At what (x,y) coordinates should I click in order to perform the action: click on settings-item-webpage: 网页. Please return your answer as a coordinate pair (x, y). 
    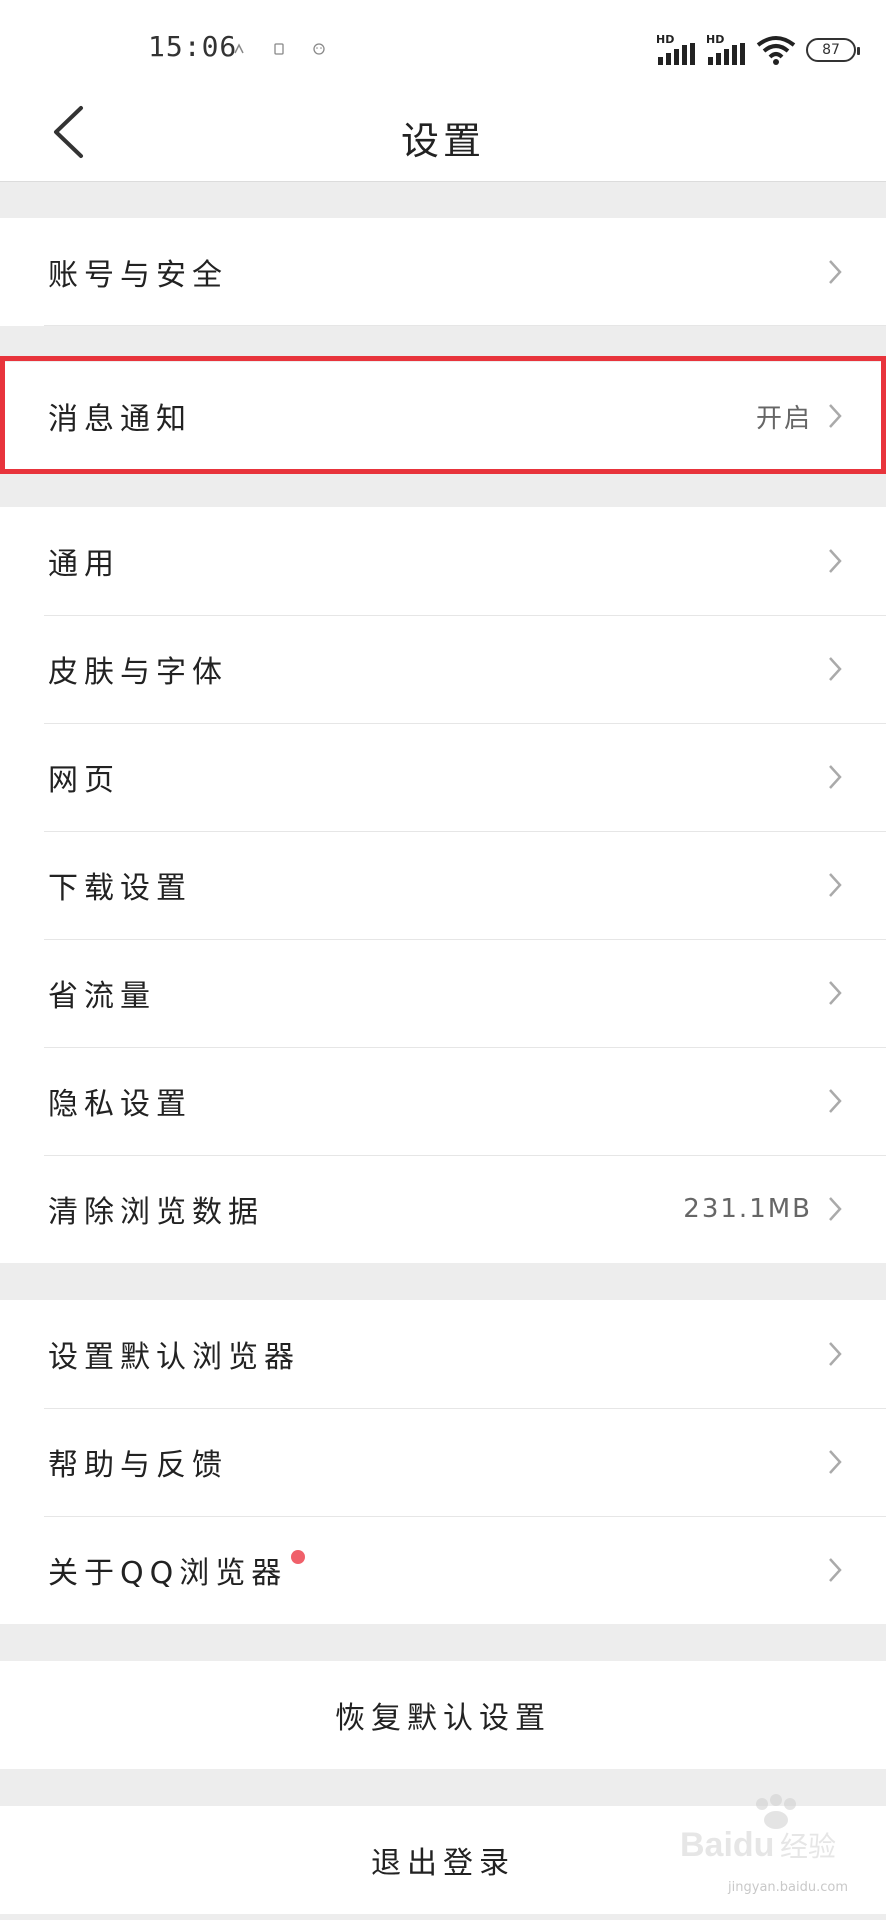
    Looking at the image, I should click on (443, 777).